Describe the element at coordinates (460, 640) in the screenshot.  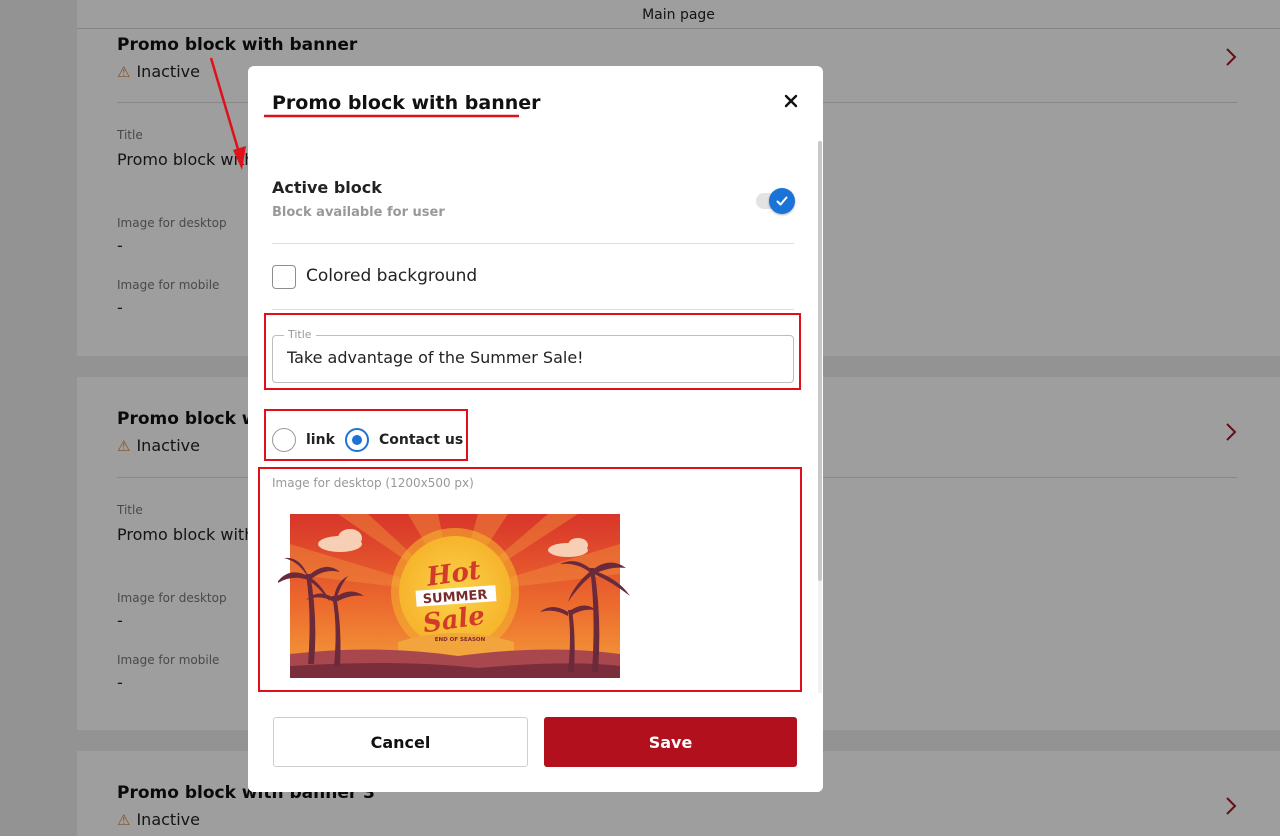
I see `banner-text-end-of-season: END OF SEASON` at that location.